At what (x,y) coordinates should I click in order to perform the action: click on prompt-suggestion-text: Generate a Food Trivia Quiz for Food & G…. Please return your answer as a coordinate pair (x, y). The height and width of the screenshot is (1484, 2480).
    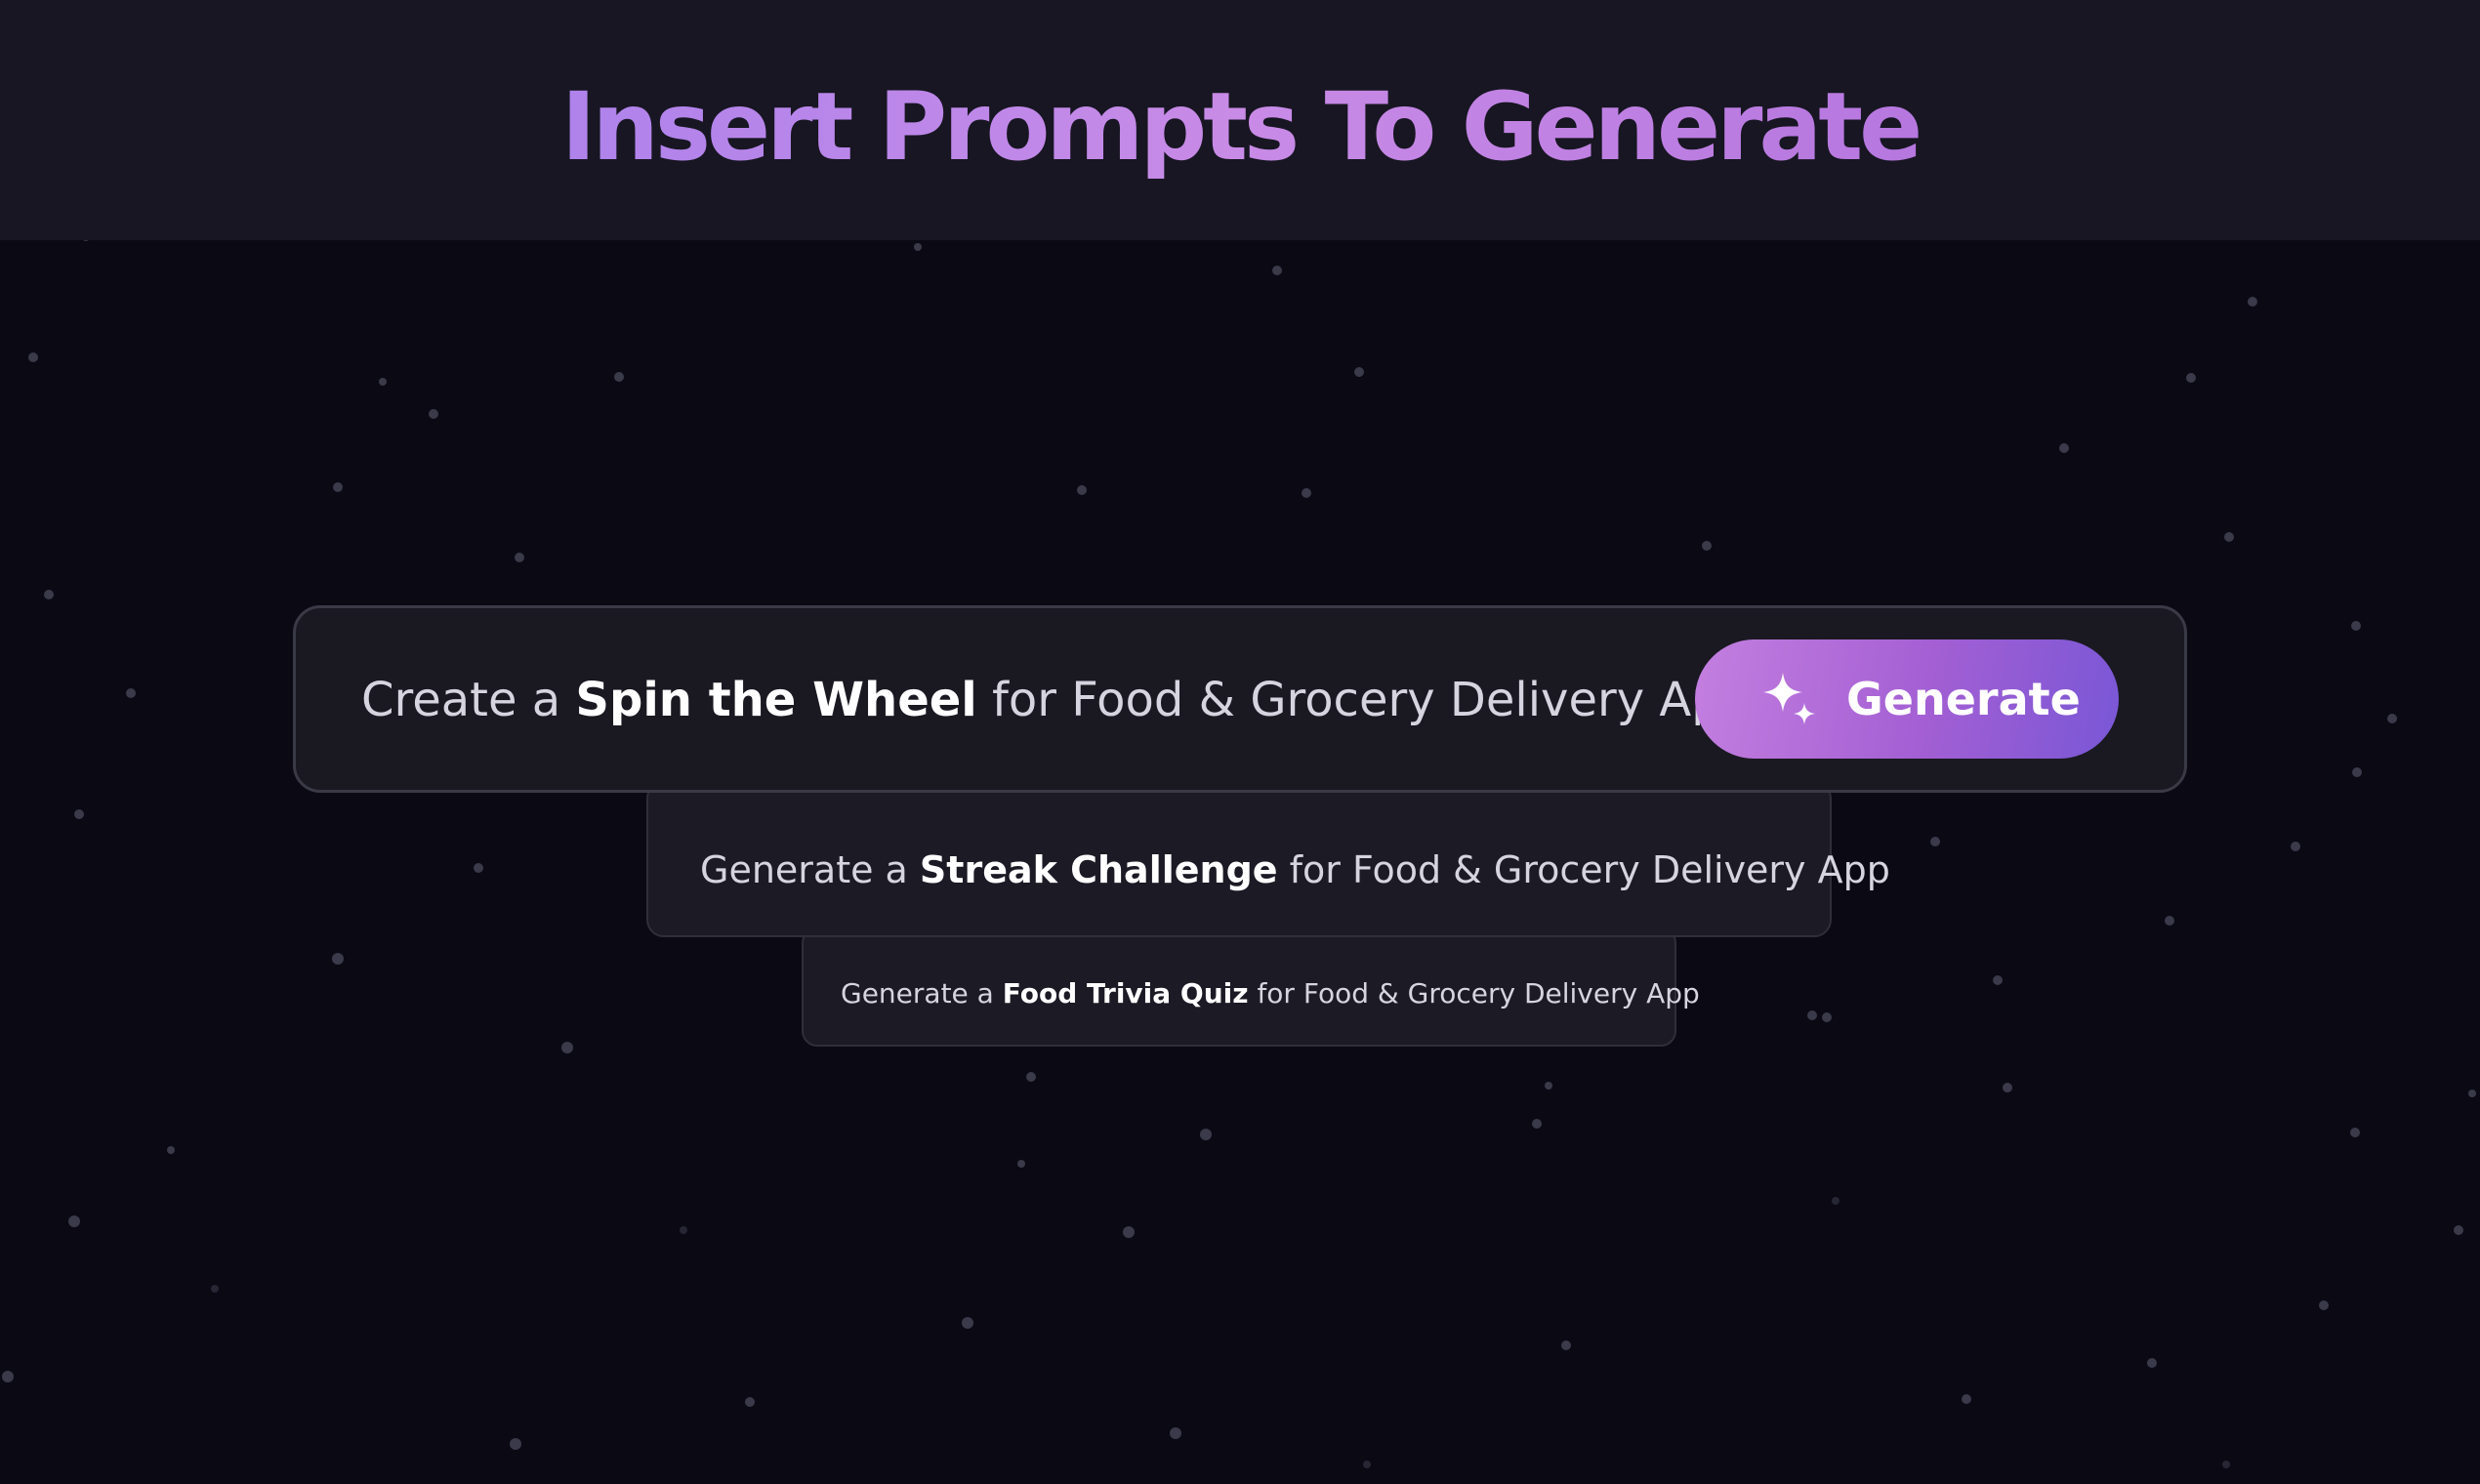
    Looking at the image, I should click on (1270, 994).